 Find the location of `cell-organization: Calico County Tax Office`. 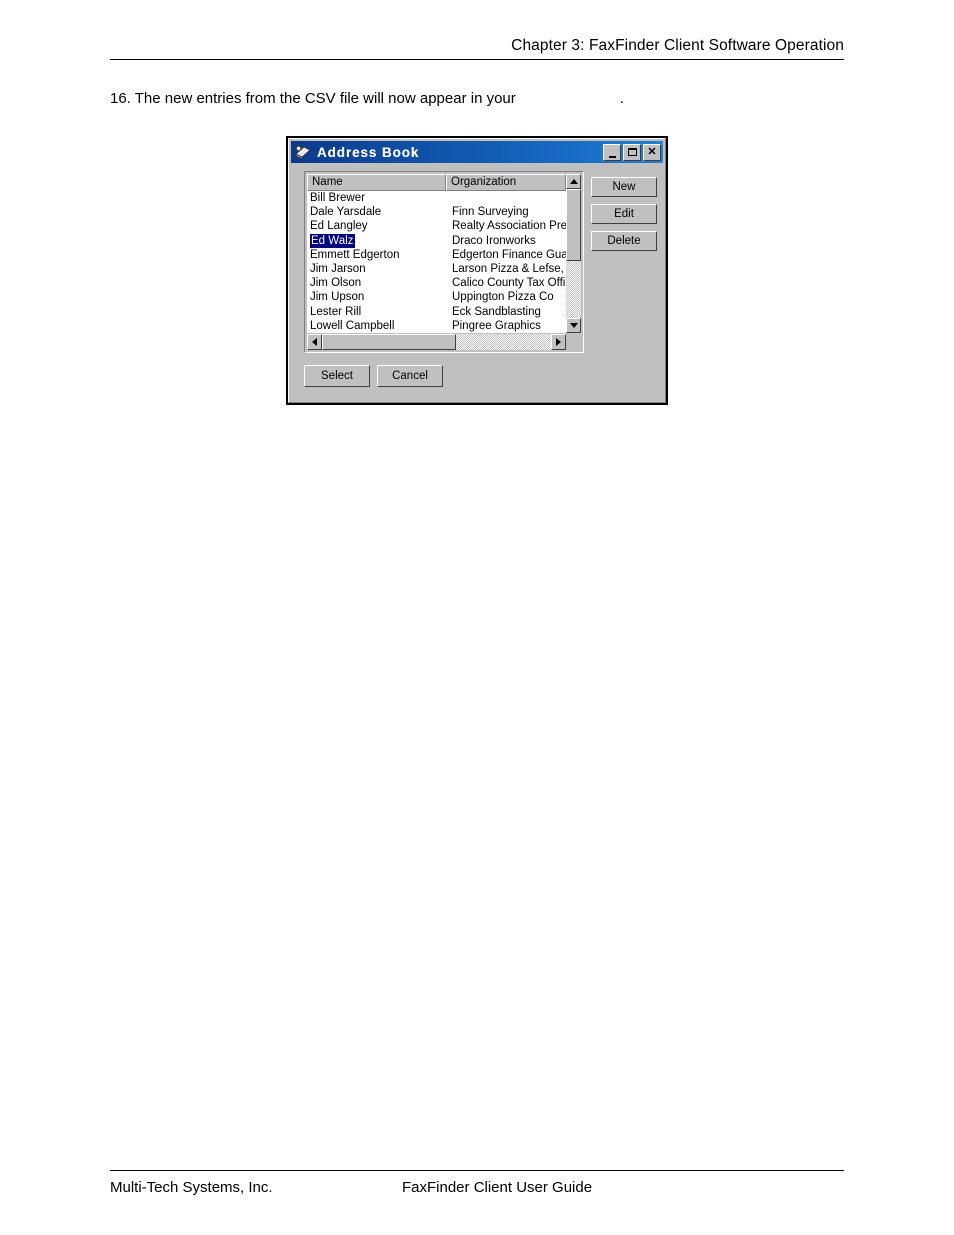

cell-organization: Calico County Tax Office is located at coordinates (509, 283).